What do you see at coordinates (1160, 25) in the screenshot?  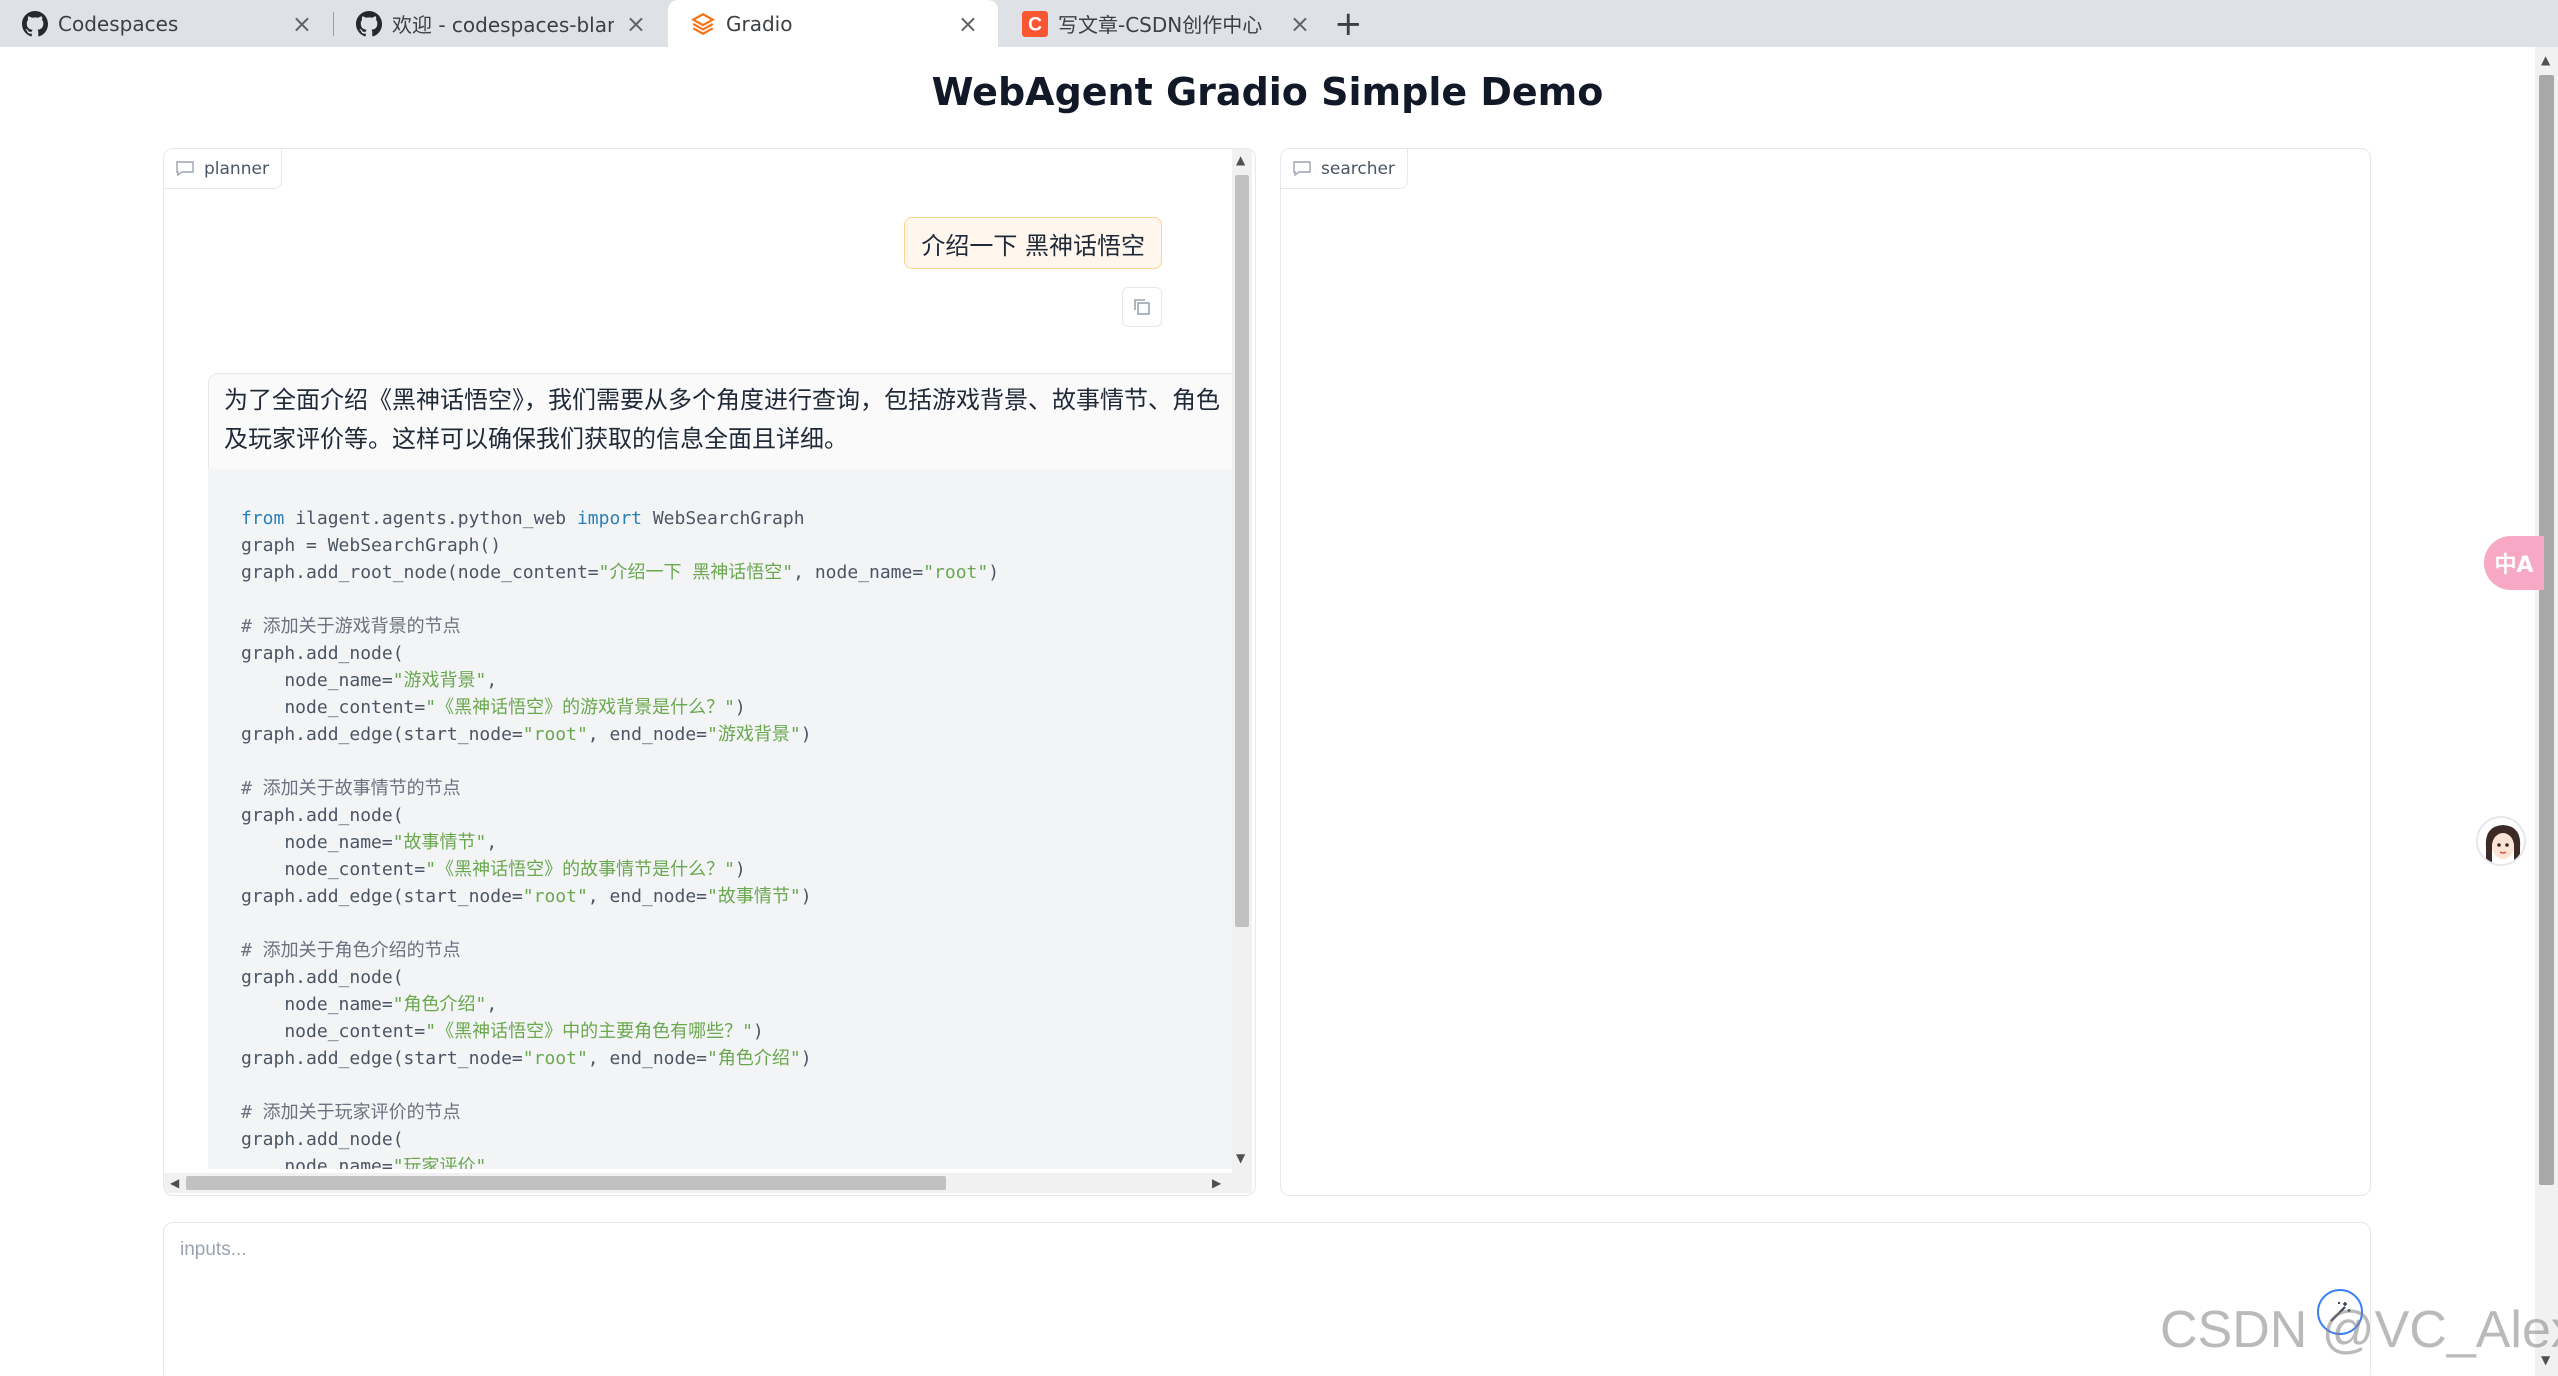 I see `tab-title: 写文章-CSDN创作中心` at bounding box center [1160, 25].